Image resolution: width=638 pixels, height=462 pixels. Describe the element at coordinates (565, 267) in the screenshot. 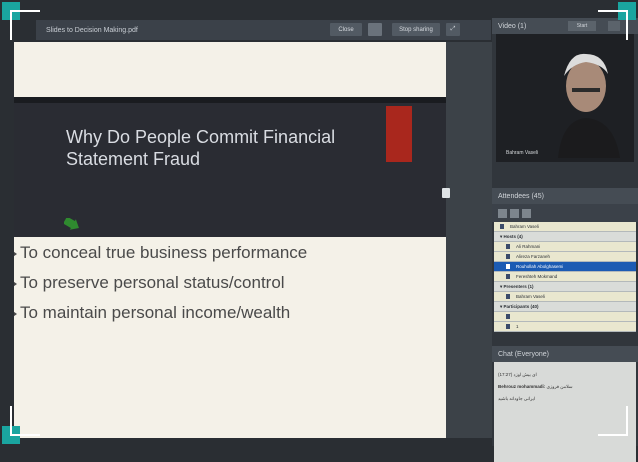

I see `list-item-selected: Rouhollah Abolghasemi` at that location.